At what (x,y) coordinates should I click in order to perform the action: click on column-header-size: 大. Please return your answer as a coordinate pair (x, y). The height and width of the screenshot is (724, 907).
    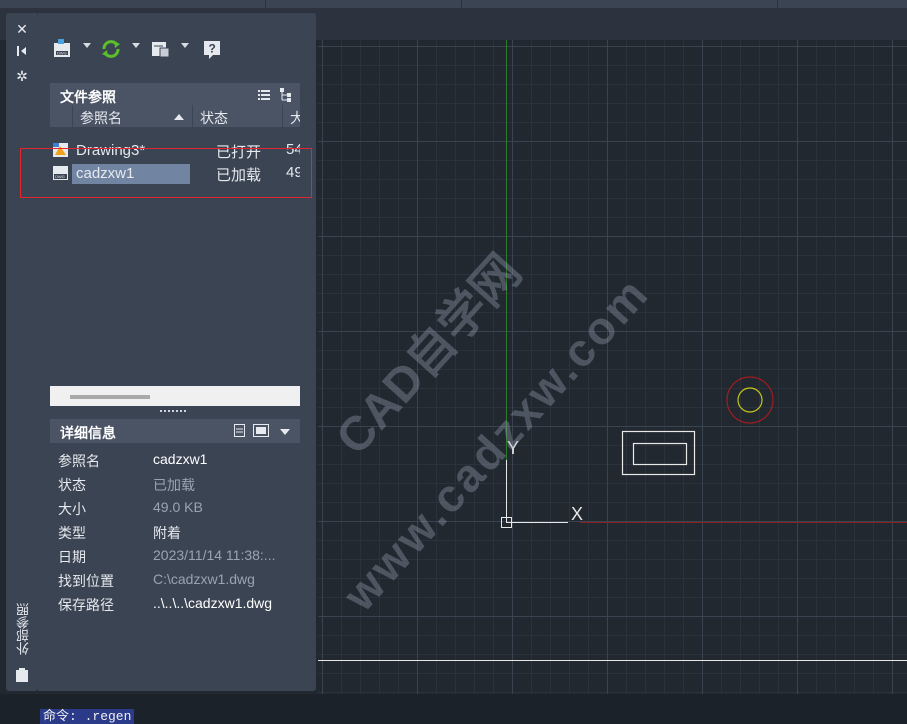
    Looking at the image, I should click on (295, 118).